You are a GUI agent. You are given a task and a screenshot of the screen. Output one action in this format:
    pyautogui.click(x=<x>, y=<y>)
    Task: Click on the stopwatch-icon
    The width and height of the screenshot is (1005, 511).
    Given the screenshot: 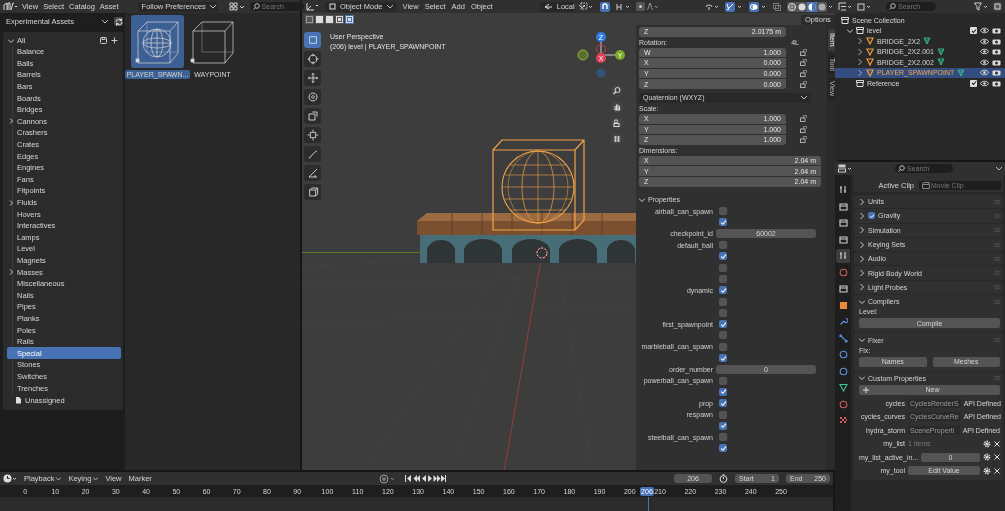 What is the action you would take?
    pyautogui.click(x=723, y=478)
    